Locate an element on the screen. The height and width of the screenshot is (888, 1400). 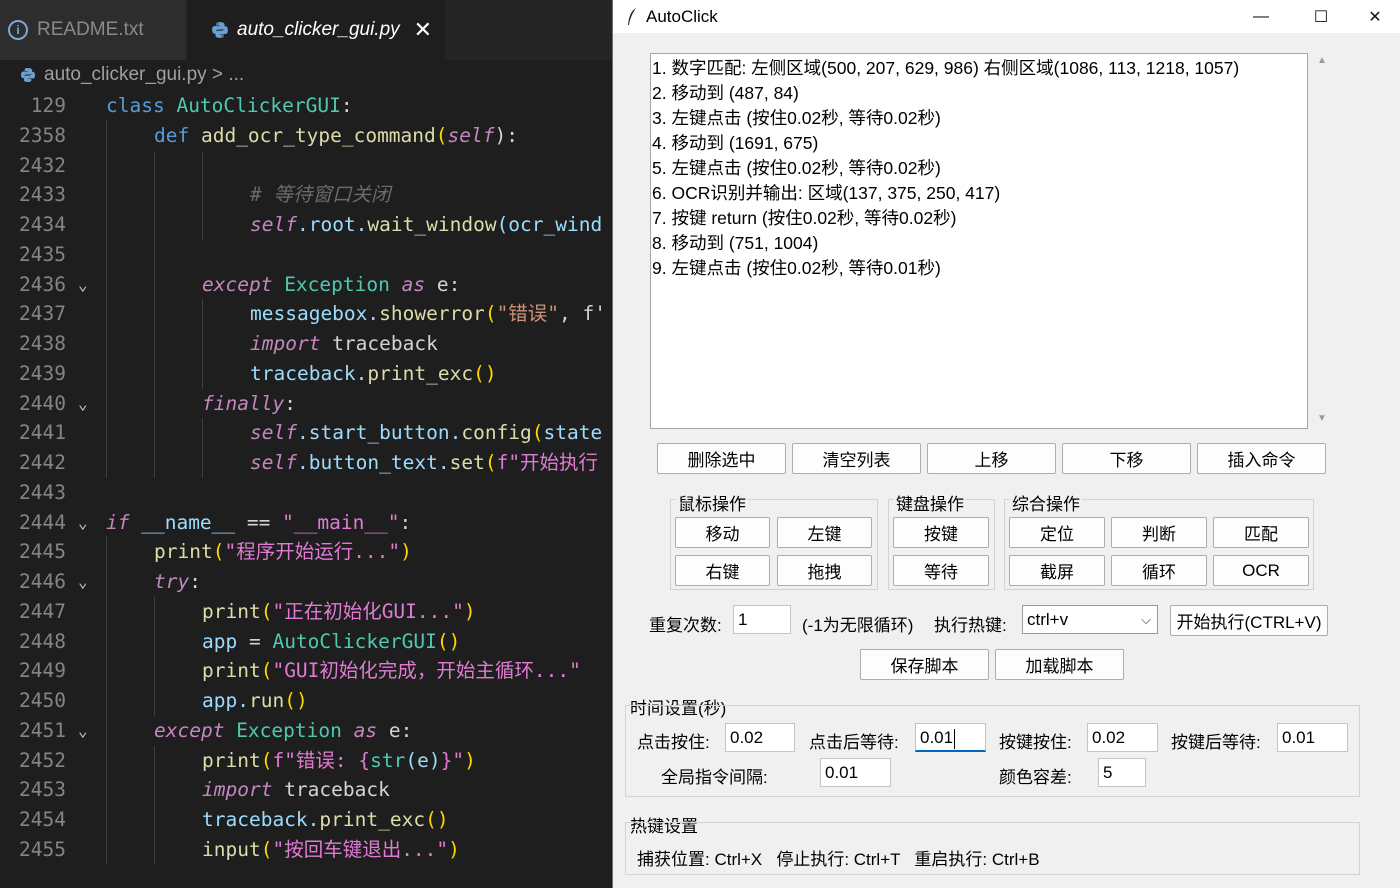
right-click-button: 右键 is located at coordinates (722, 570).